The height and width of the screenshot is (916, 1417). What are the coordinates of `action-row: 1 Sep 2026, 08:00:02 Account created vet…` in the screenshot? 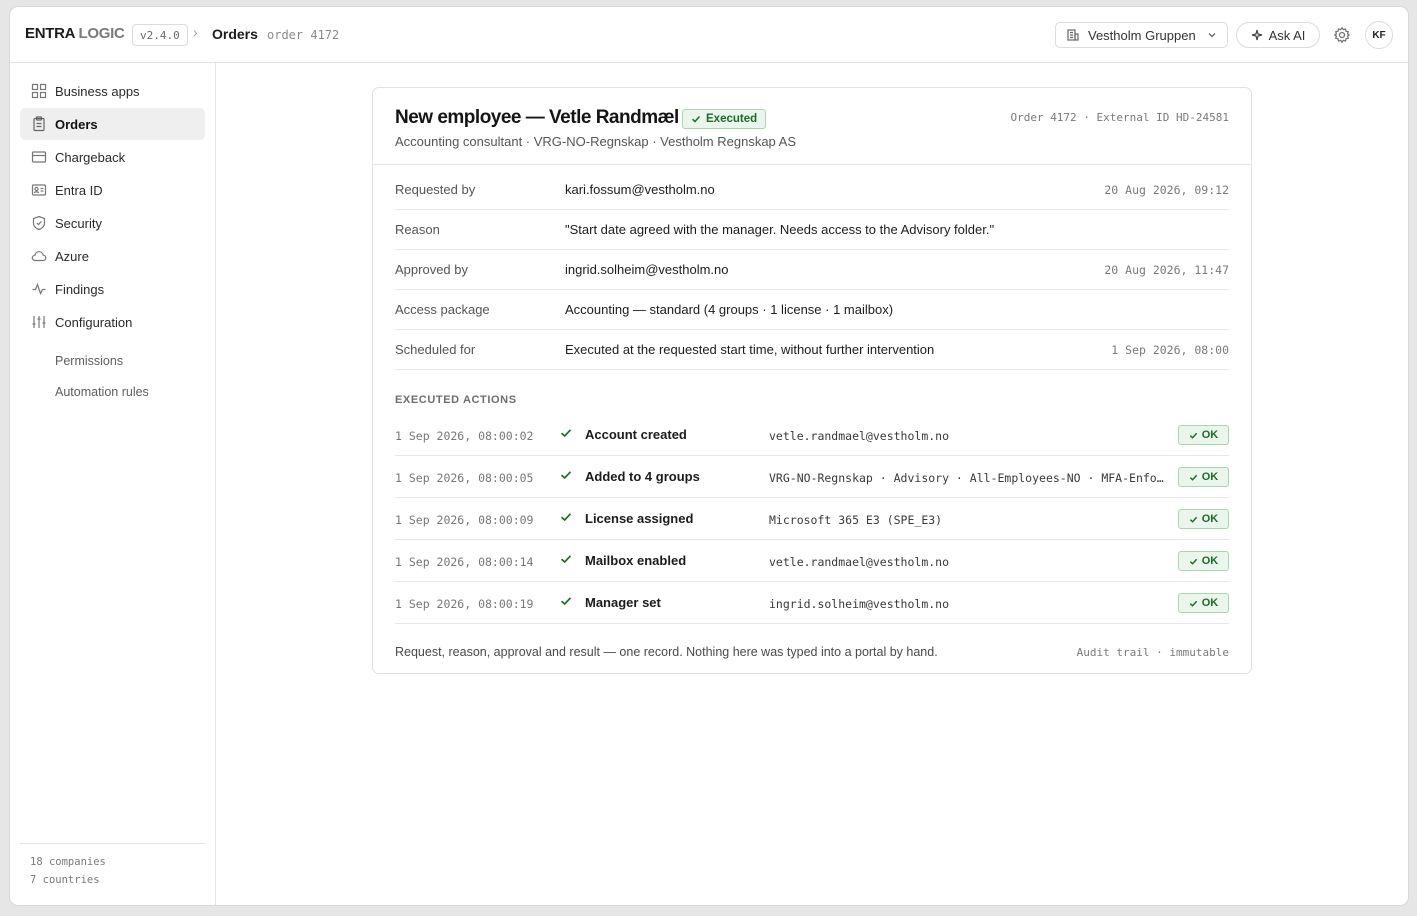 It's located at (812, 435).